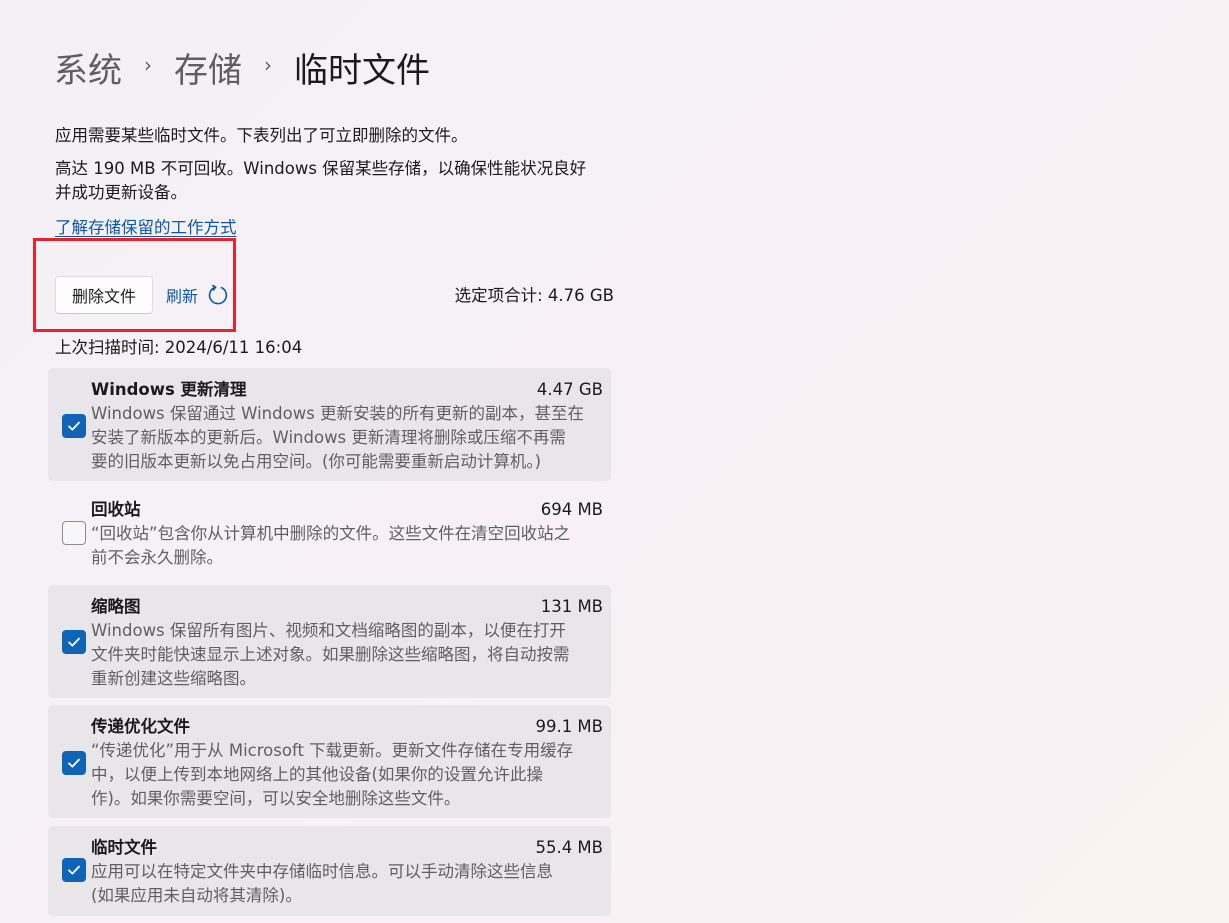  I want to click on breadcrumb-storage: 存储, so click(208, 67).